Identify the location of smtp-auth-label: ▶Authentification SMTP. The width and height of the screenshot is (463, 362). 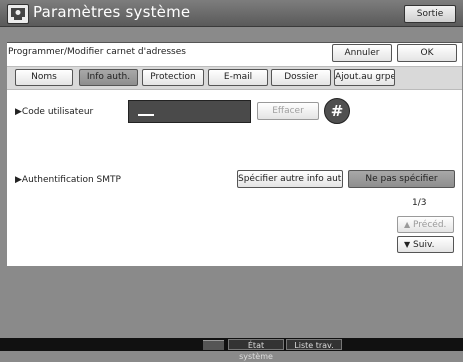
(68, 180).